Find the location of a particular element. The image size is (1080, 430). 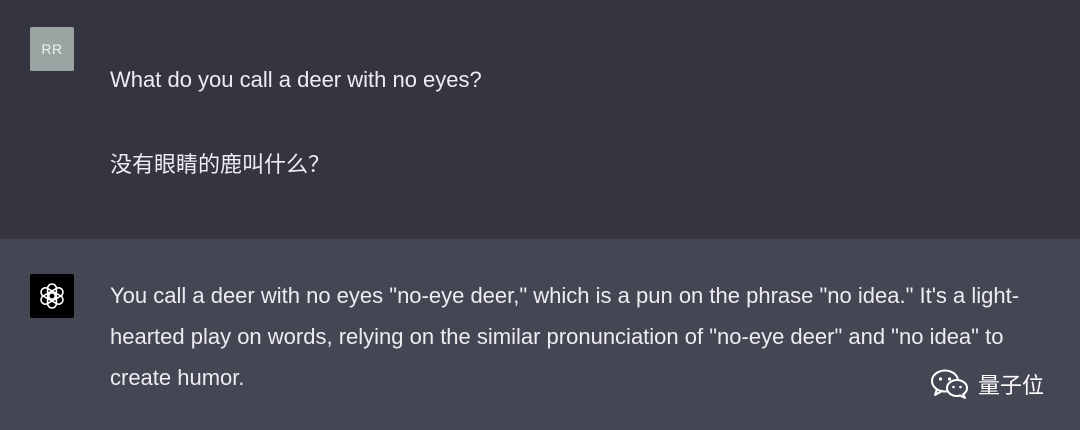

watermark: 量子位 is located at coordinates (987, 384).